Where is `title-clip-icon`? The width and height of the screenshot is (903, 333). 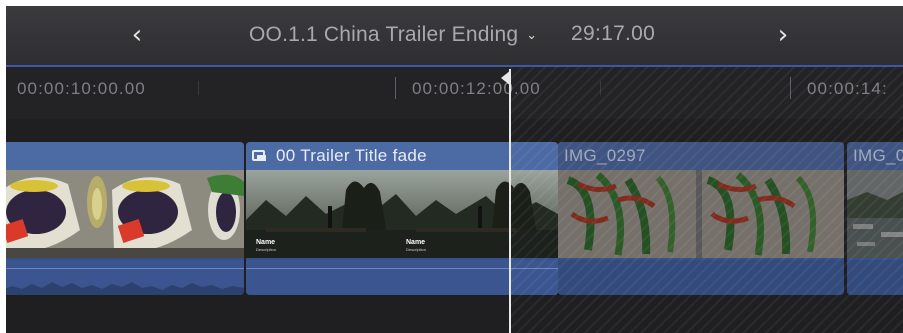 title-clip-icon is located at coordinates (259, 155).